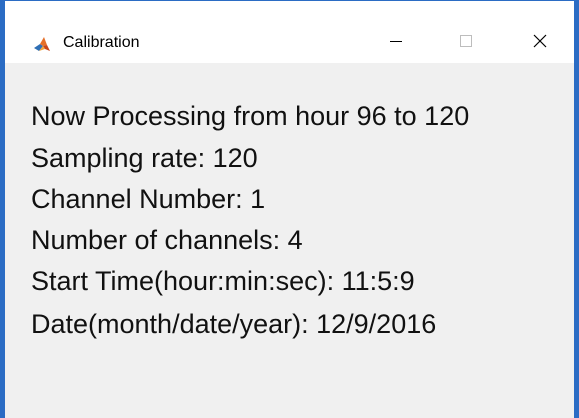 This screenshot has height=418, width=579. Describe the element at coordinates (223, 281) in the screenshot. I see `start-time-text: Start Time(hour:min:sec): 11:5:9` at that location.